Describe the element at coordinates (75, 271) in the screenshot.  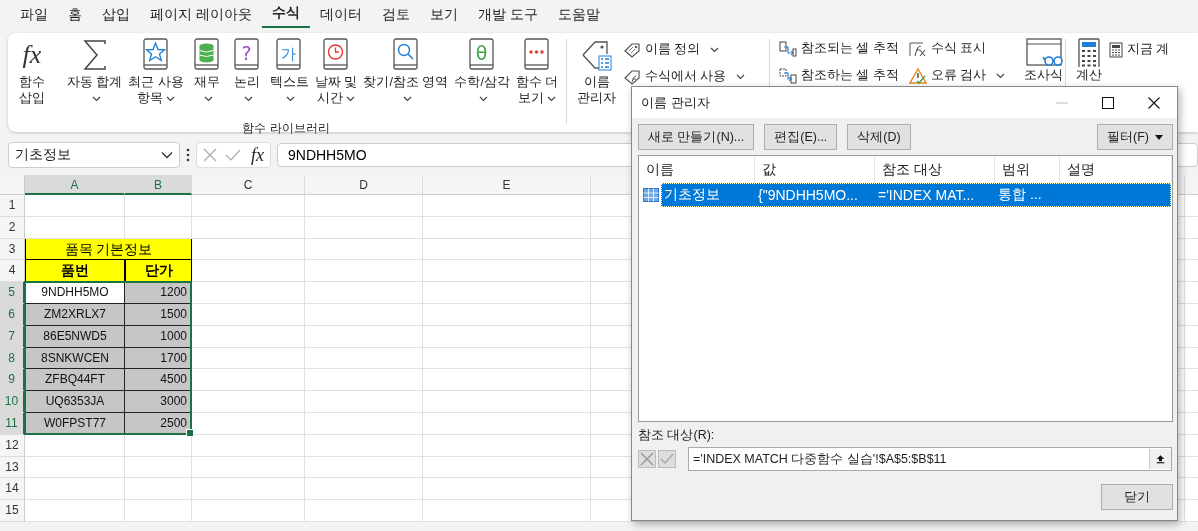
I see `table-cell: 품번` at that location.